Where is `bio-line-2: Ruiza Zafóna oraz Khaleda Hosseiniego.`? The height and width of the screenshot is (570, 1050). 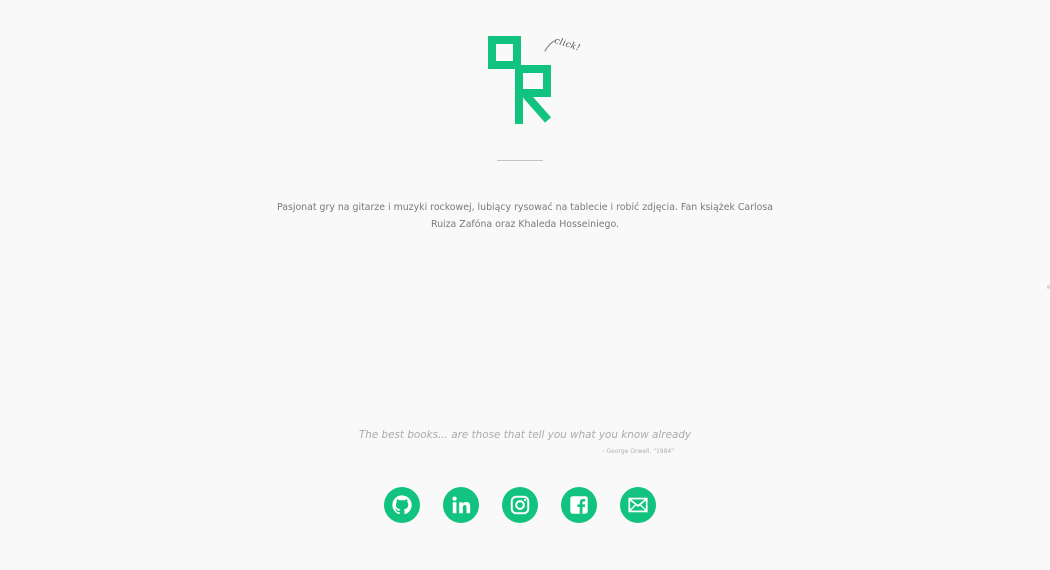
bio-line-2: Ruiza Zafóna oraz Khaleda Hosseiniego. is located at coordinates (525, 224).